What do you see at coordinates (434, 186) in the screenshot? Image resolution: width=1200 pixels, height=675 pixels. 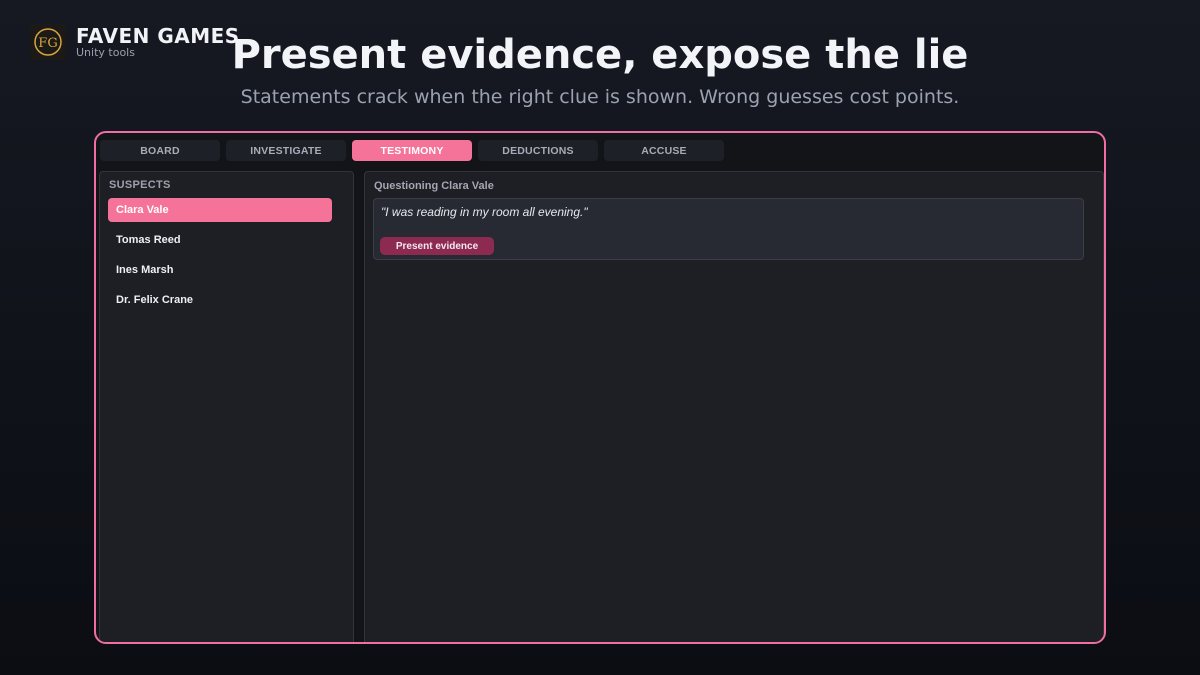 I see `questioning-title: Questioning Clara Vale` at bounding box center [434, 186].